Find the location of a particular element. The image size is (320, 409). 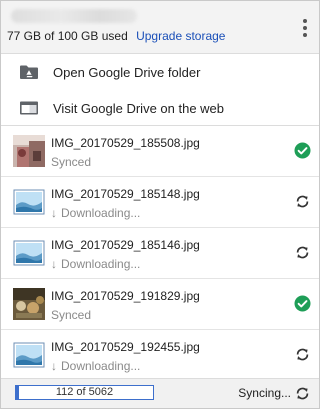

browser-window-icon is located at coordinates (29, 108).